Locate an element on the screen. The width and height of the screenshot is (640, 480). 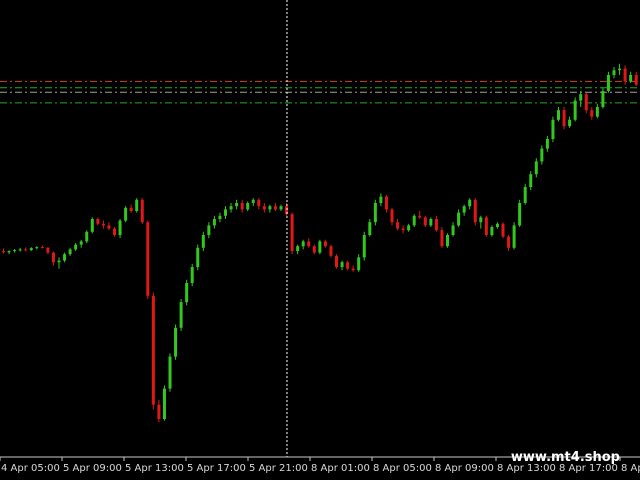
watermark: www.mt4.shop is located at coordinates (565, 457).